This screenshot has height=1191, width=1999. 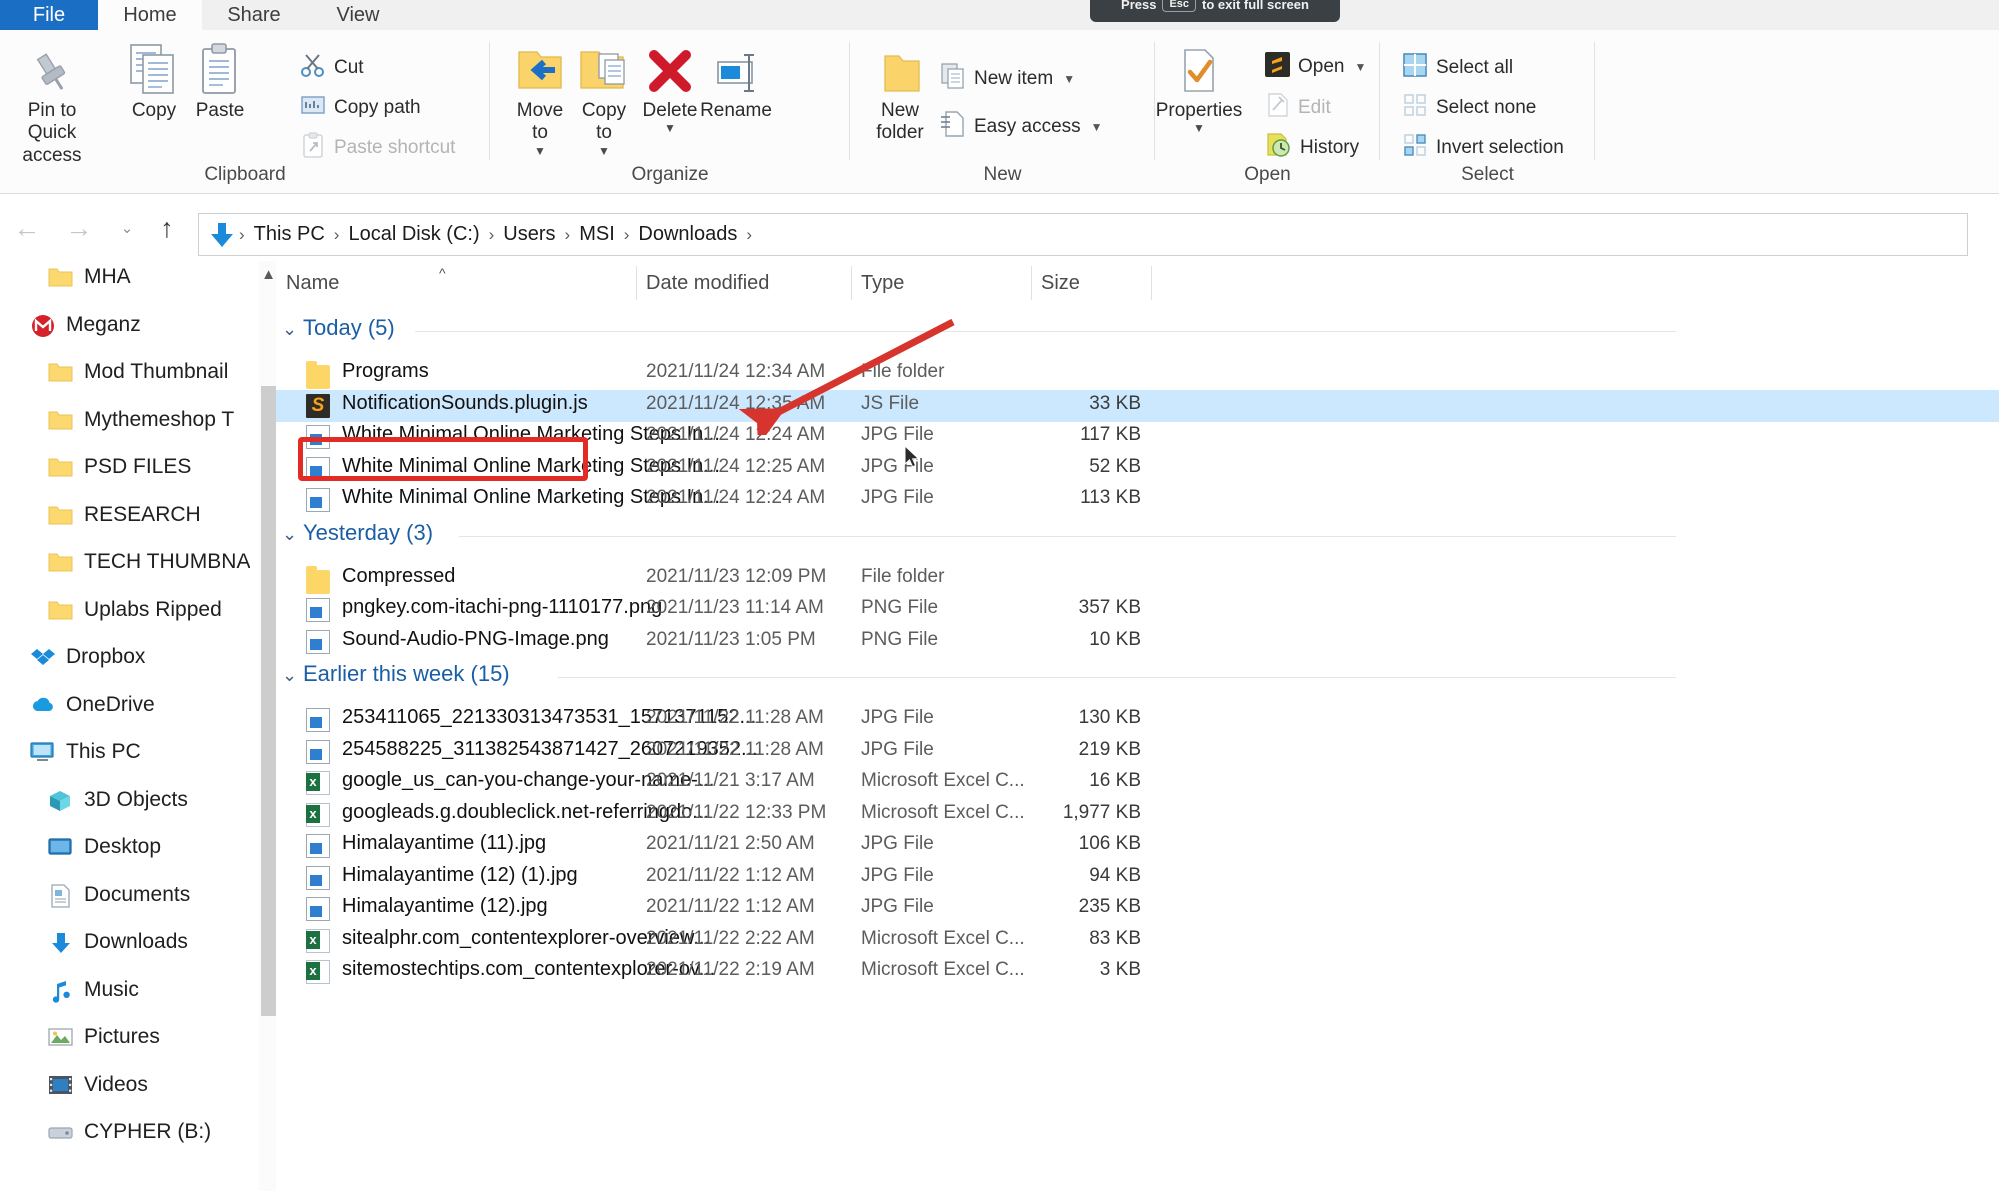 What do you see at coordinates (52, 102) in the screenshot?
I see `pin-to-quick-access-button: Pin to Quick access` at bounding box center [52, 102].